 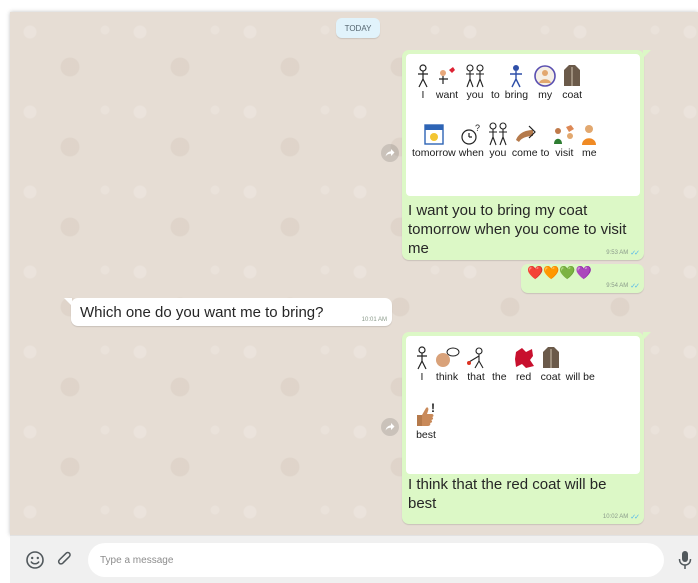 I want to click on message-time: 9:53 AM, so click(x=617, y=253).